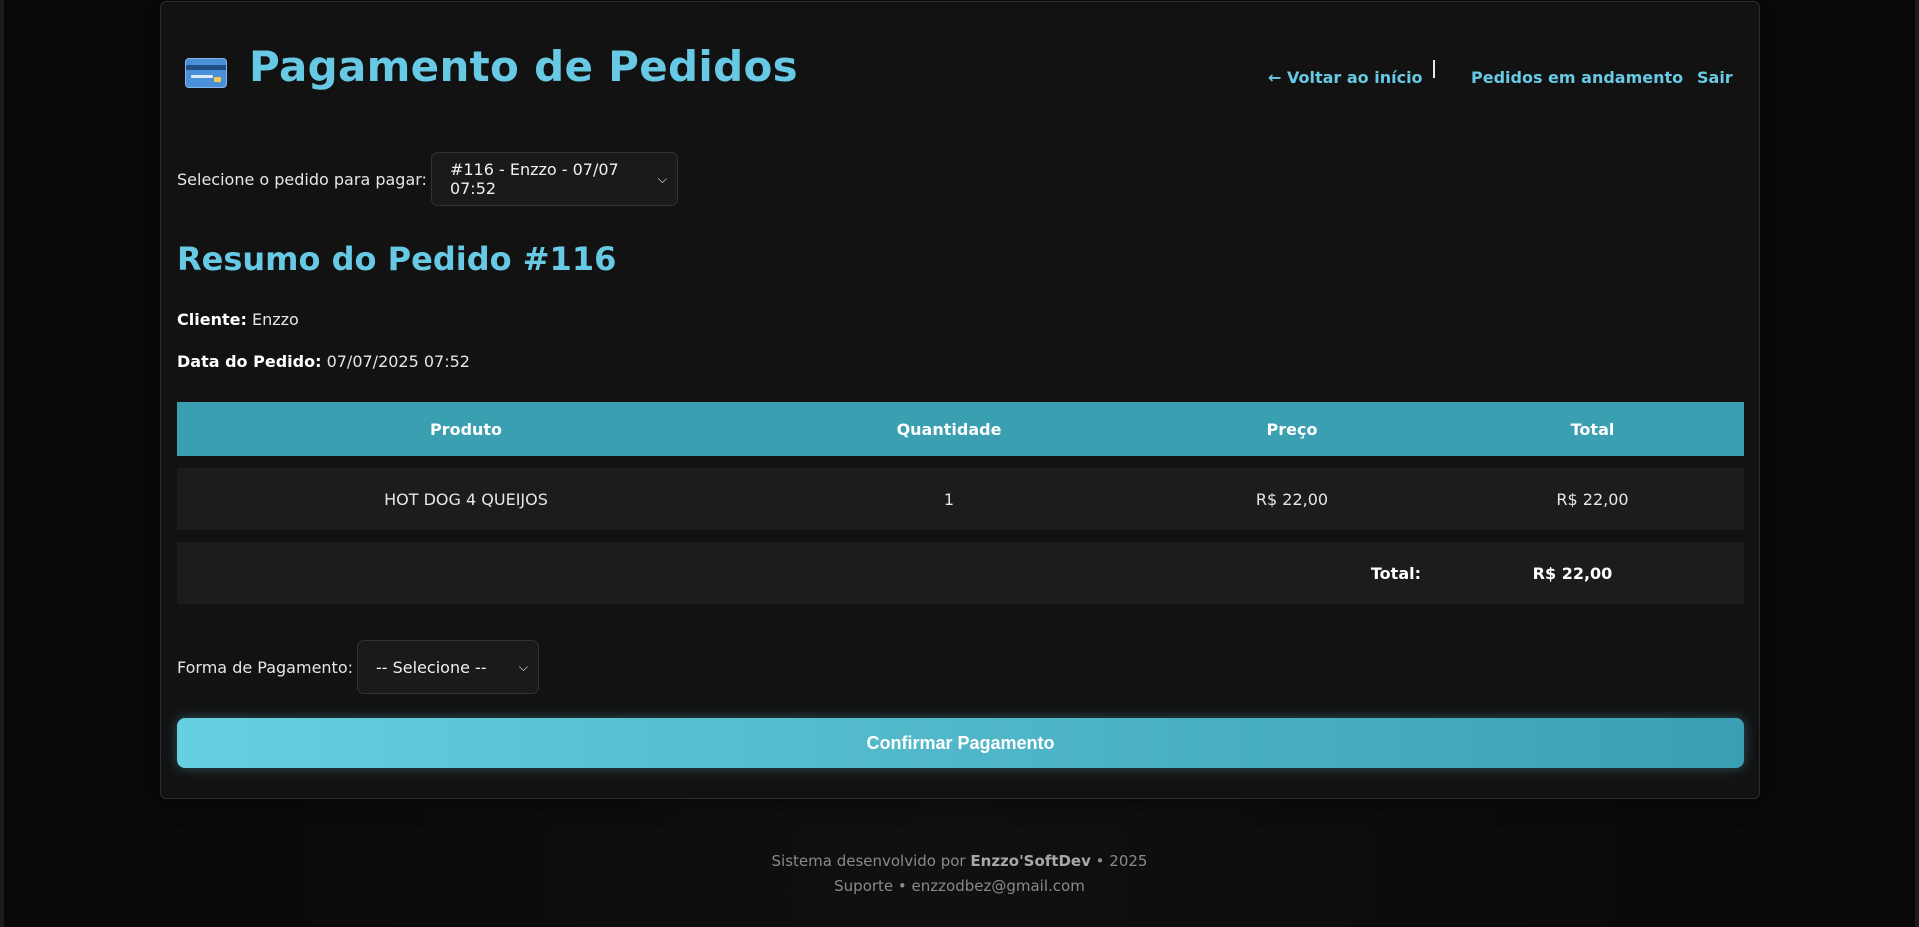 The width and height of the screenshot is (1919, 927). I want to click on client-label: Cliente:, so click(212, 319).